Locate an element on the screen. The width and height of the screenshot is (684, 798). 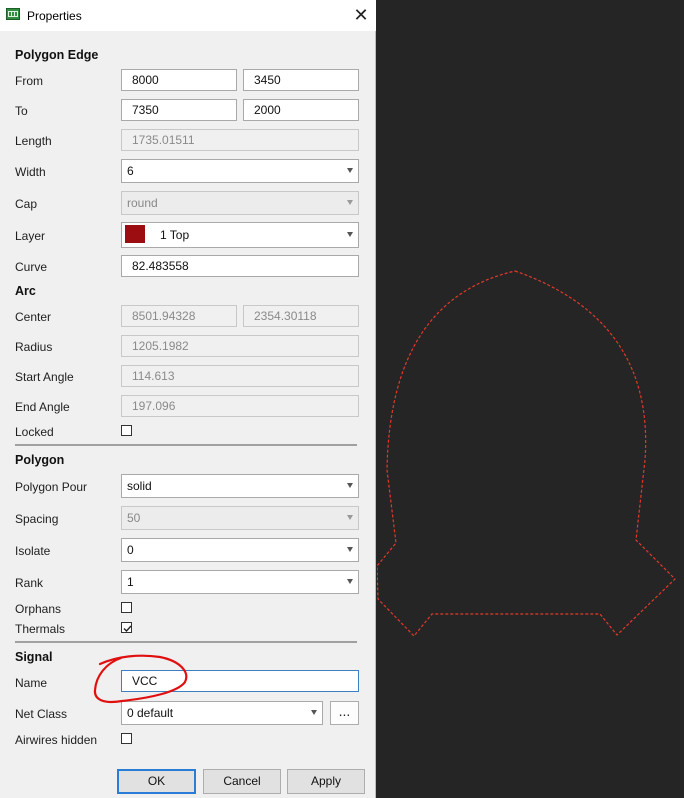
width-select: 6 is located at coordinates (240, 171).